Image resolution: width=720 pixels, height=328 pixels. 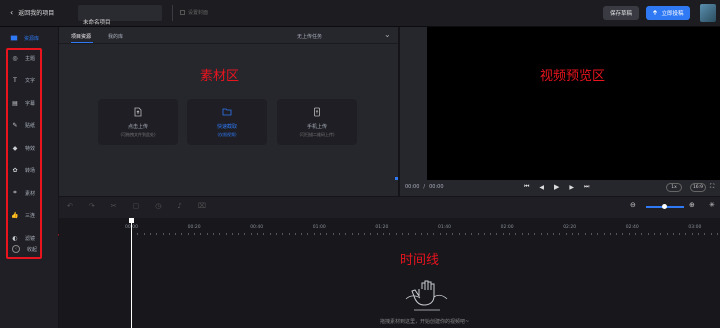 What do you see at coordinates (23, 216) in the screenshot?
I see `sidebar-item-7: 👍 三连` at bounding box center [23, 216].